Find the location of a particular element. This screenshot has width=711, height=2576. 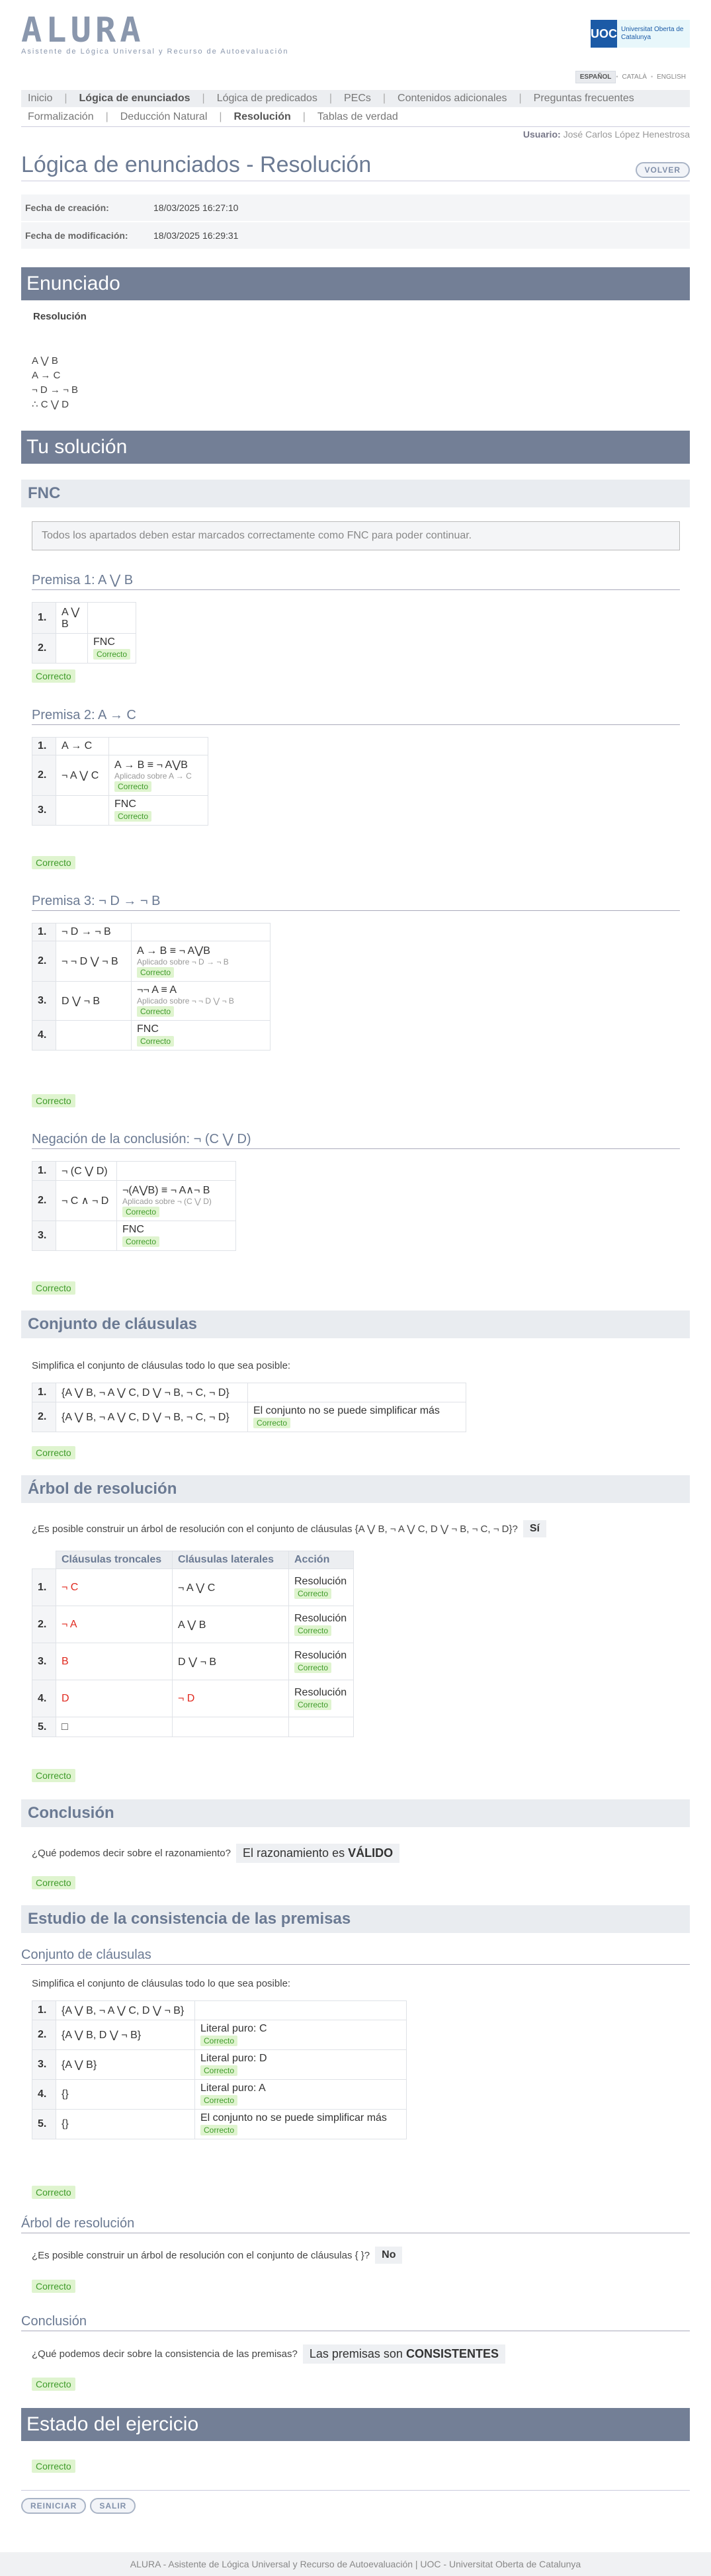

back-button: VOLVER is located at coordinates (662, 170).